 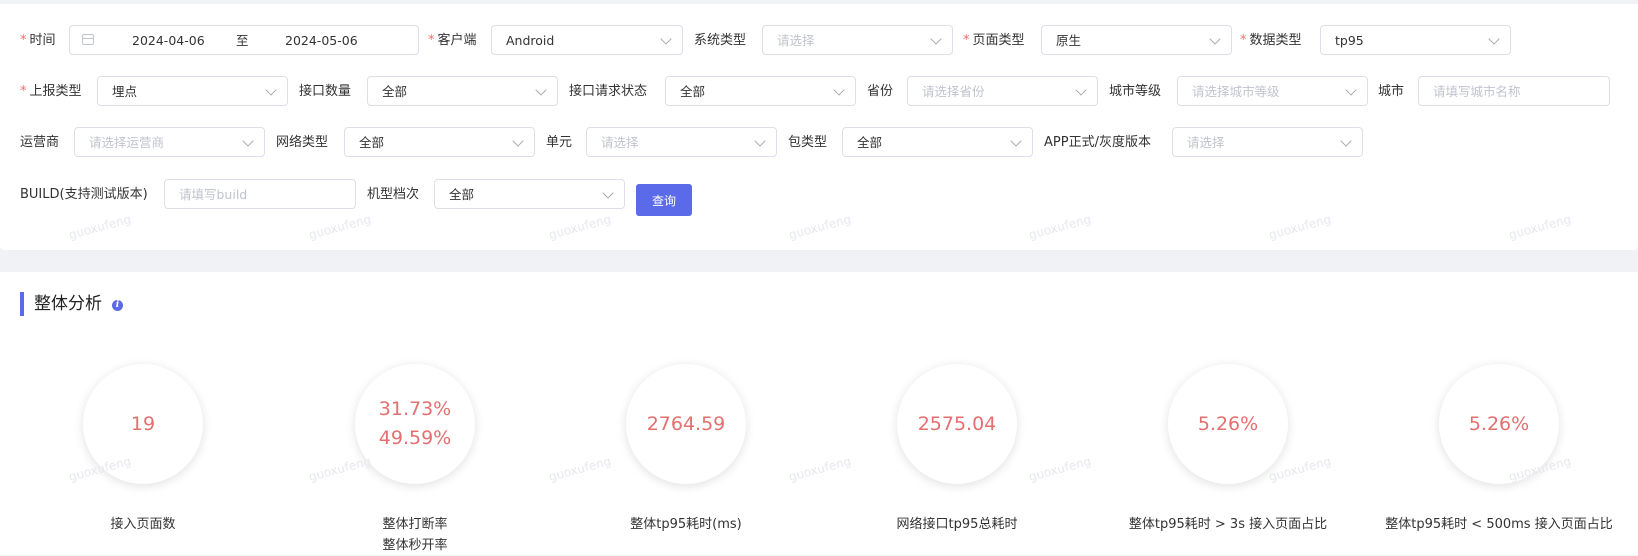 What do you see at coordinates (260, 194) in the screenshot?
I see `build-input: 请填写build` at bounding box center [260, 194].